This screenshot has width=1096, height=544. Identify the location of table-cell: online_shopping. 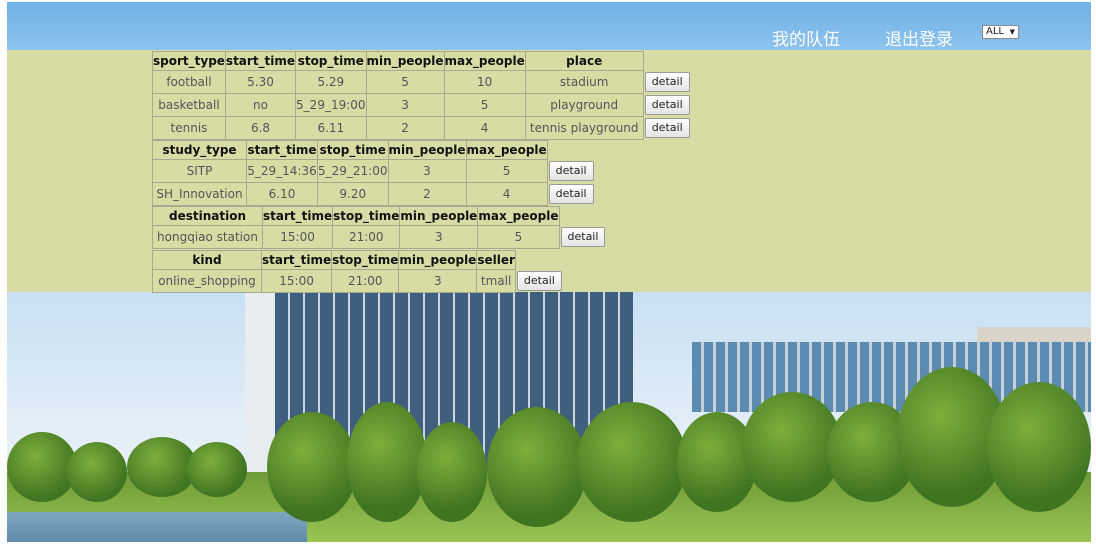
(207, 281).